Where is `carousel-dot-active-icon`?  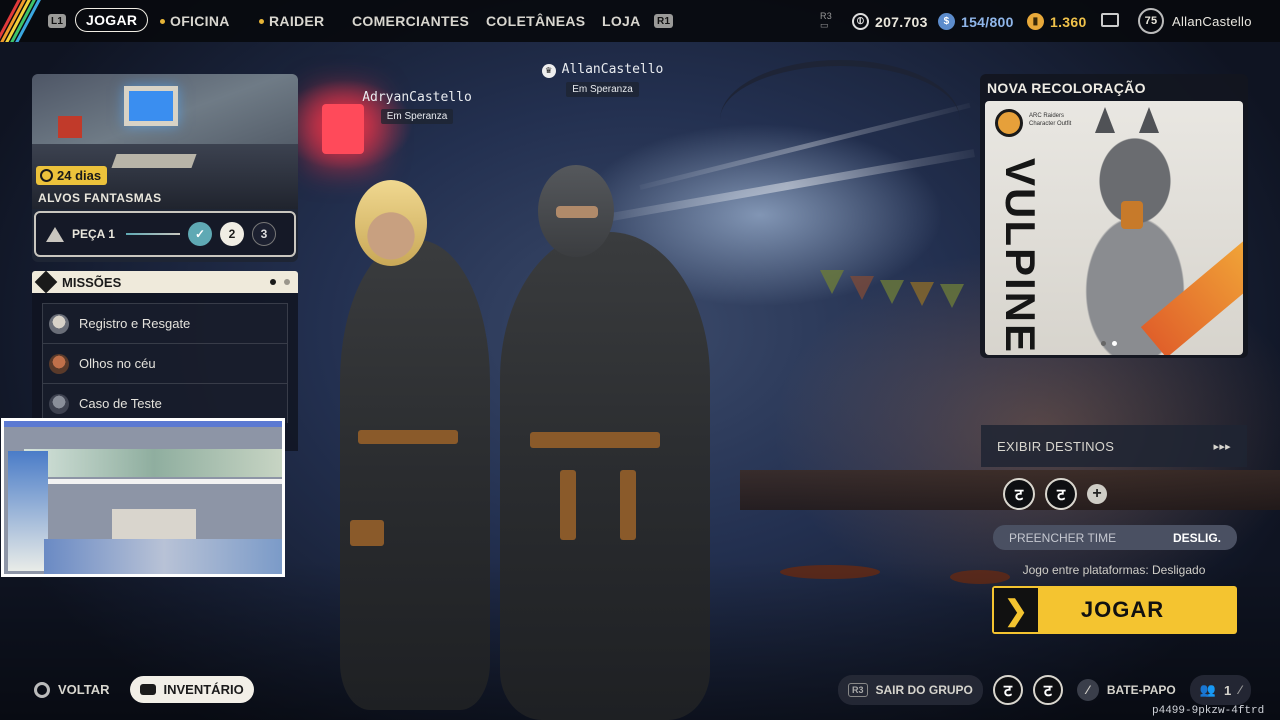 carousel-dot-active-icon is located at coordinates (1114, 343).